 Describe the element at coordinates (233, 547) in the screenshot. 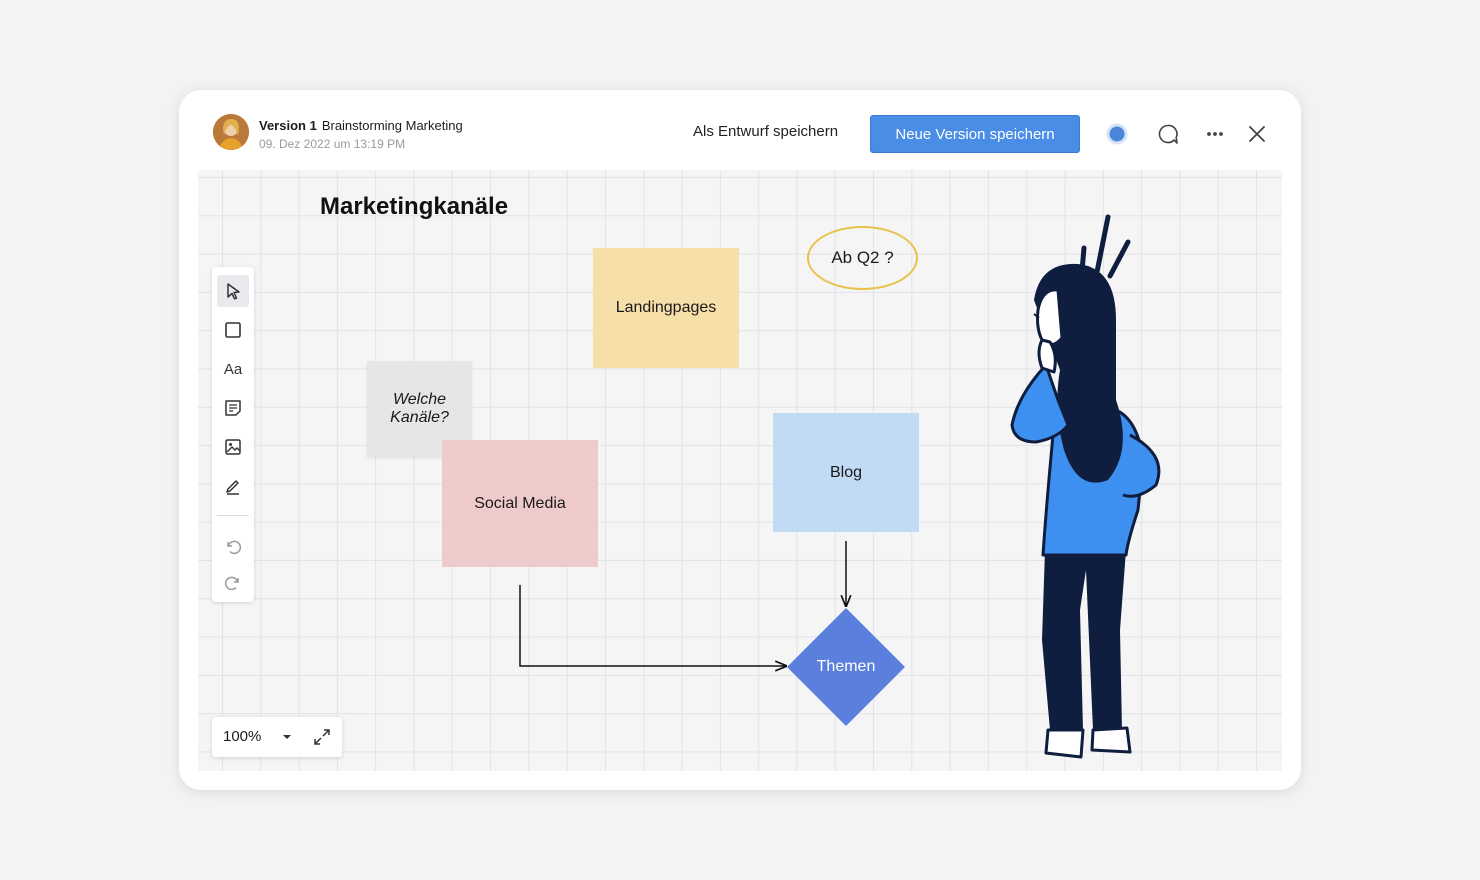

I see `undo-icon` at that location.